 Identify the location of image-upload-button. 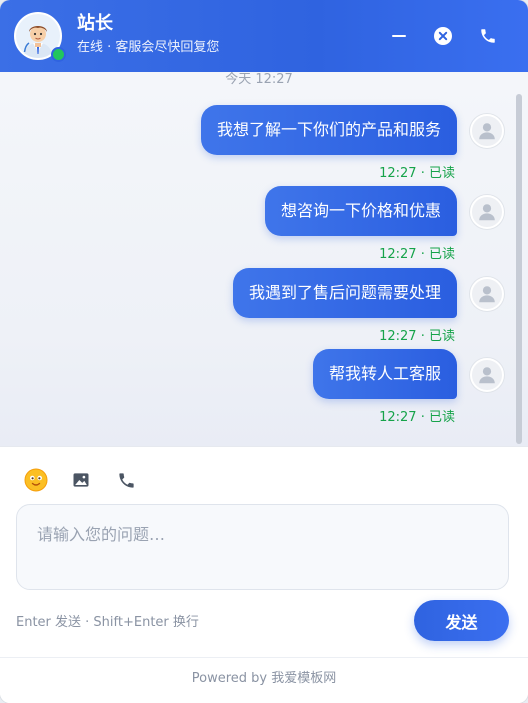
(81, 480).